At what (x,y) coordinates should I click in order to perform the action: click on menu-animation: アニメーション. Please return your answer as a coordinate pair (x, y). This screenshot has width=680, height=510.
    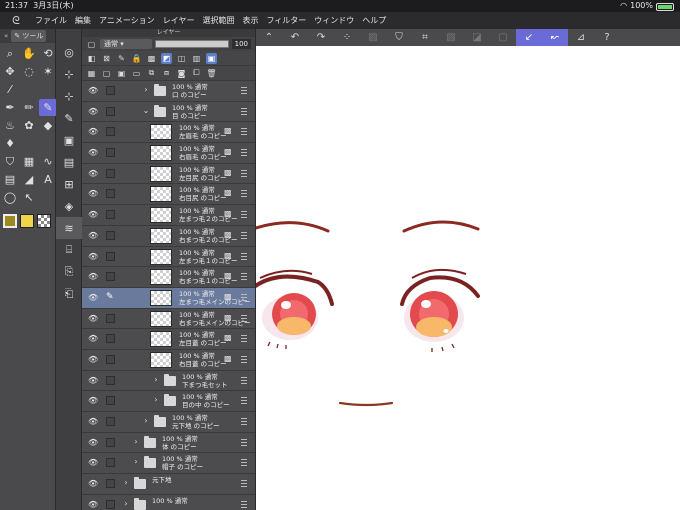
    Looking at the image, I should click on (127, 20).